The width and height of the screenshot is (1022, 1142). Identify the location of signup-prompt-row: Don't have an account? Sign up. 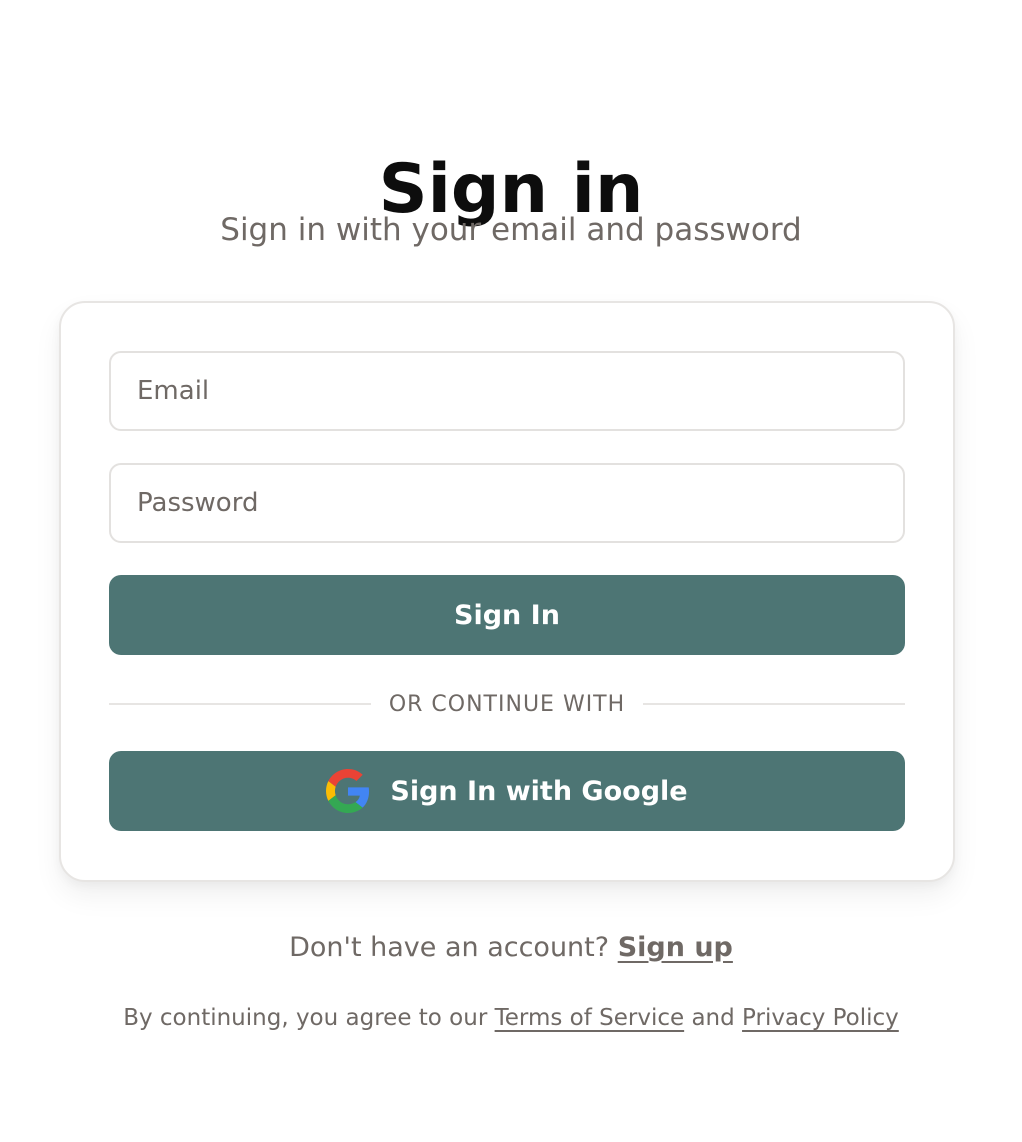
(511, 948).